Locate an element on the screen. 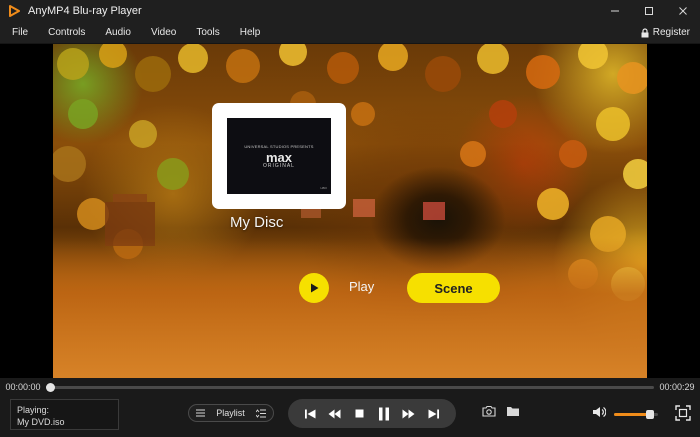 Image resolution: width=700 pixels, height=437 pixels. scene-label: Scene is located at coordinates (453, 288).